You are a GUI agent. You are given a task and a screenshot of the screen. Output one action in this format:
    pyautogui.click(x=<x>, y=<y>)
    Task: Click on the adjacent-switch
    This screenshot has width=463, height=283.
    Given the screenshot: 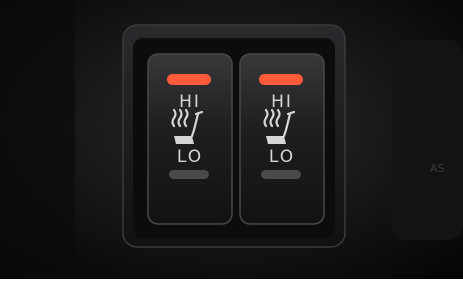 What is the action you would take?
    pyautogui.click(x=427, y=140)
    